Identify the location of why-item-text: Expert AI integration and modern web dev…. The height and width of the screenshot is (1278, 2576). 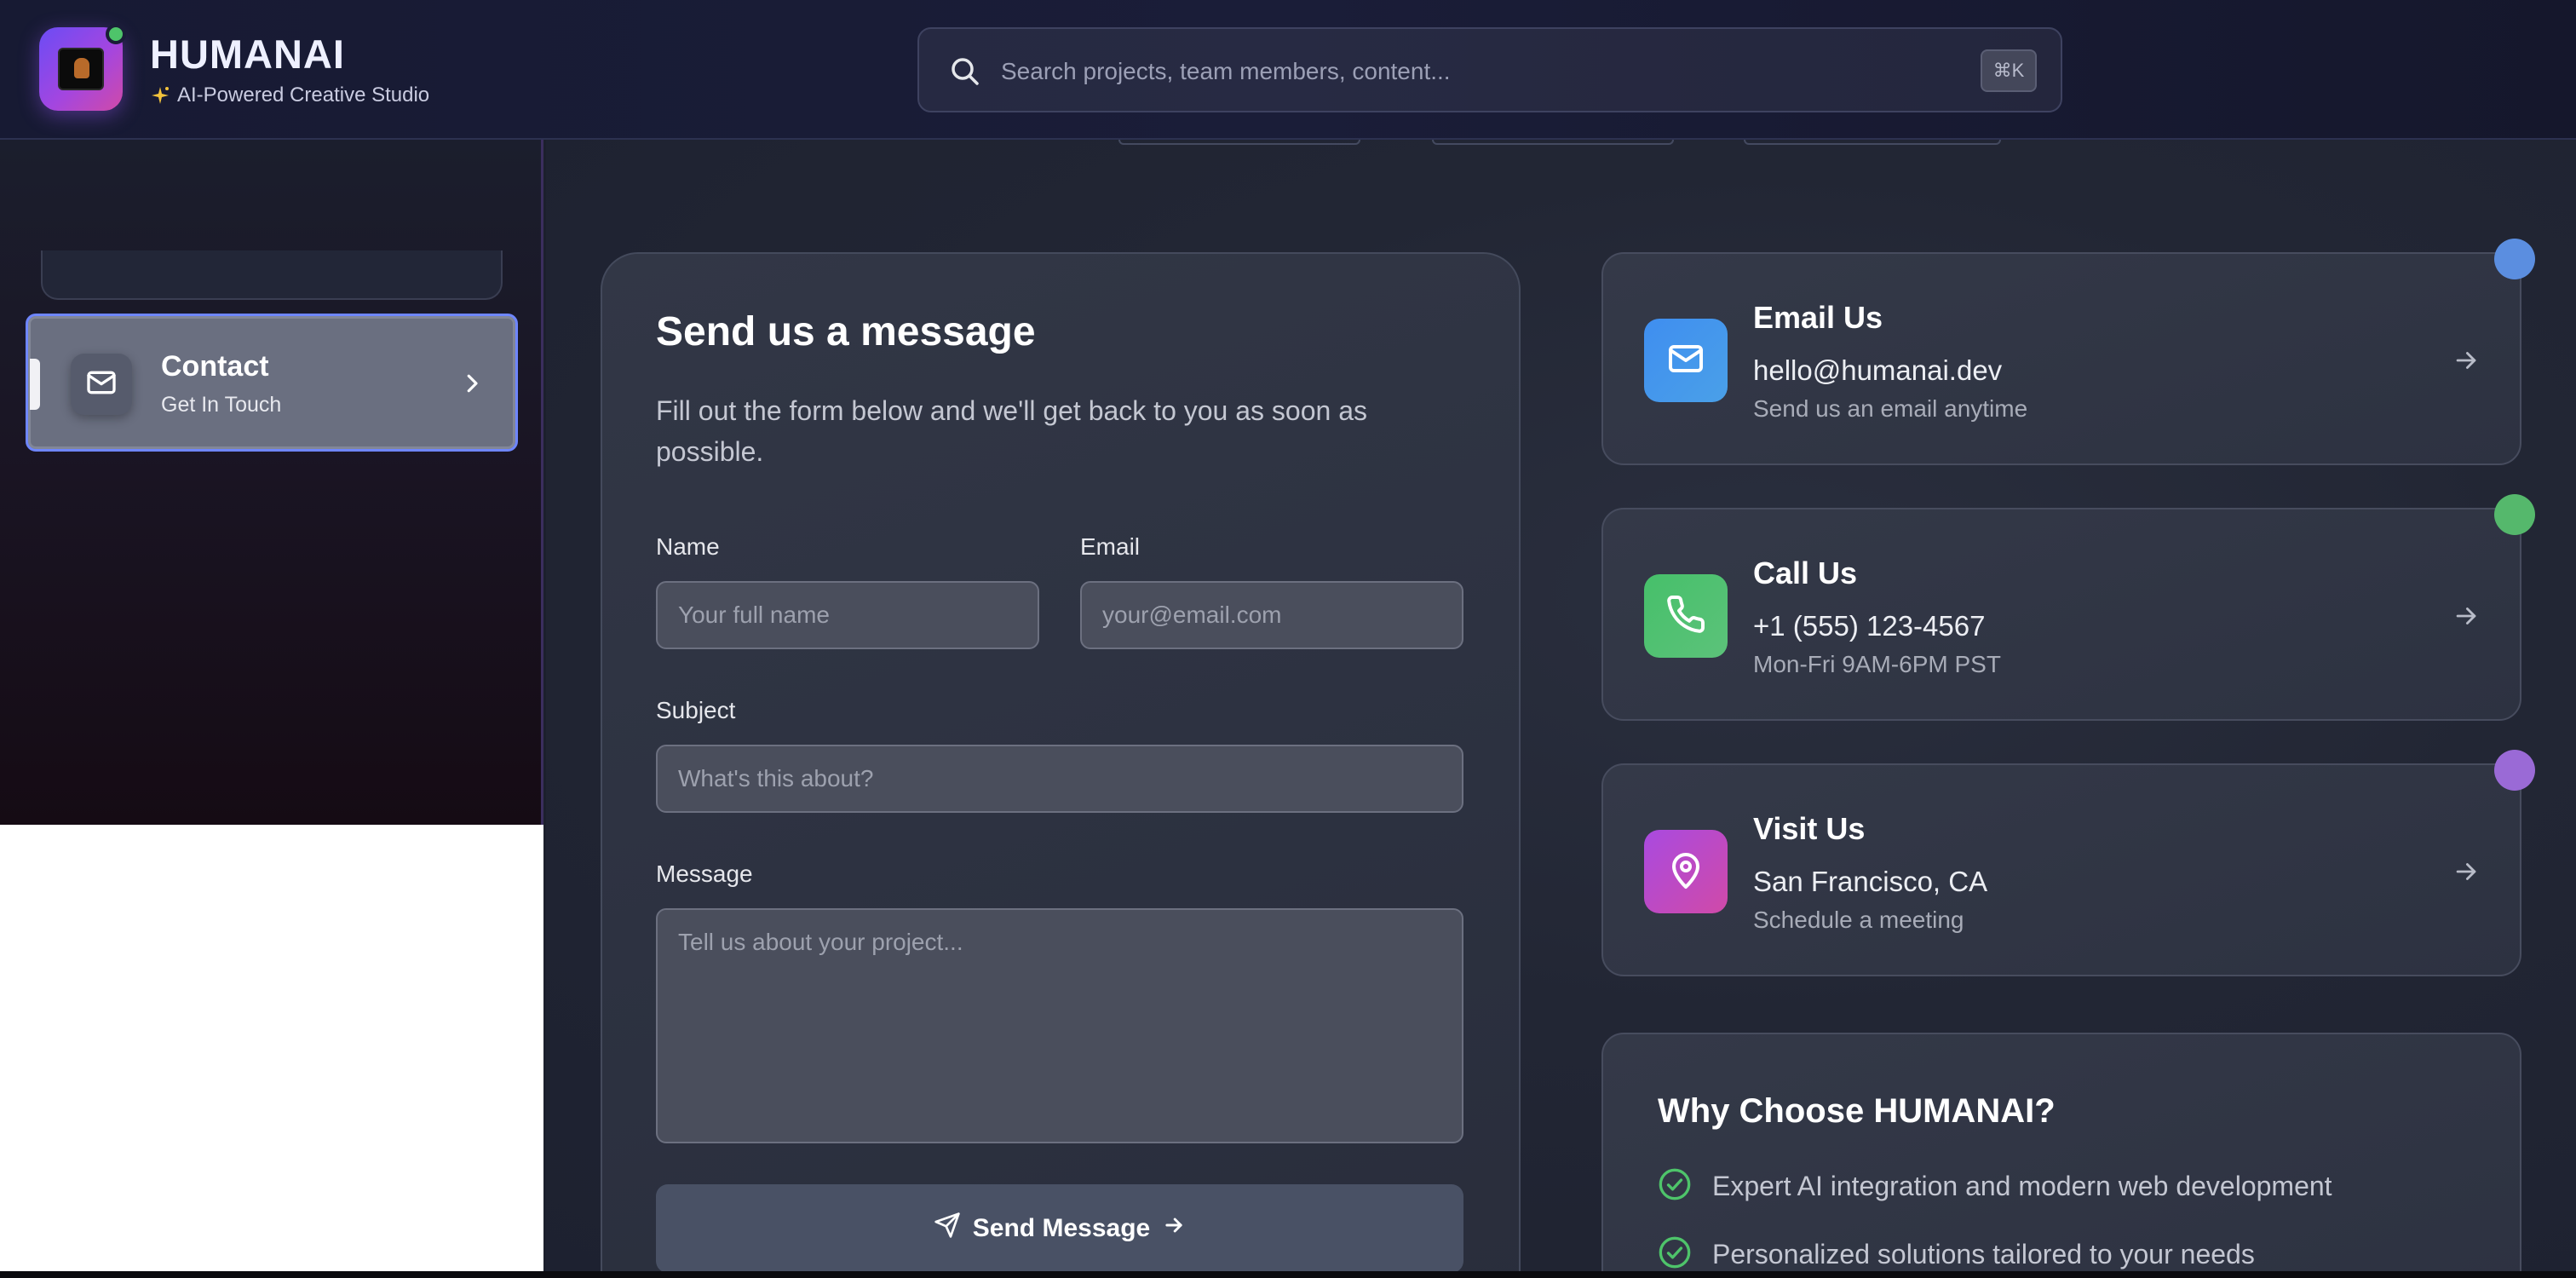
(2022, 1186).